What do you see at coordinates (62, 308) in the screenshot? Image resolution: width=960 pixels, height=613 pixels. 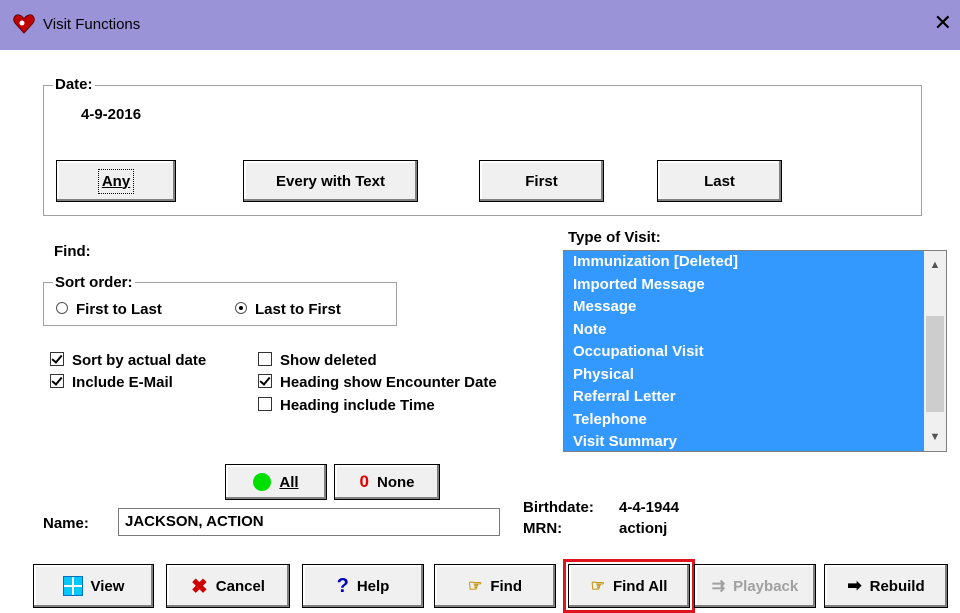 I see `radio-off-icon` at bounding box center [62, 308].